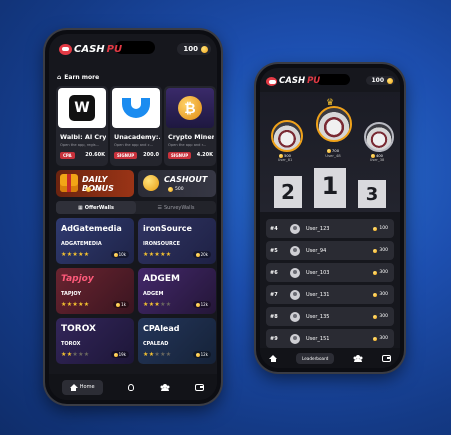 This screenshot has height=435, width=451. I want to click on nav-home, so click(273, 358).